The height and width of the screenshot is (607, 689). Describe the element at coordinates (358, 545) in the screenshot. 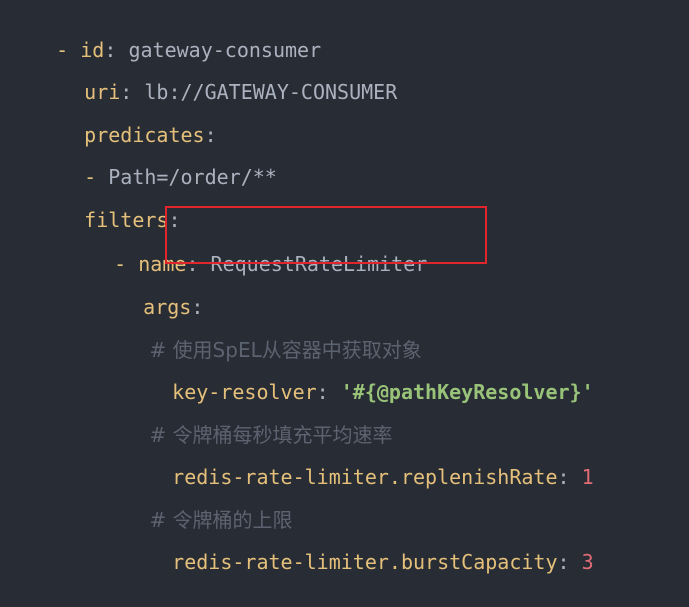

I see `code-line-burst-capacity: redis-rate-limiter.burstCapacity: 3` at that location.